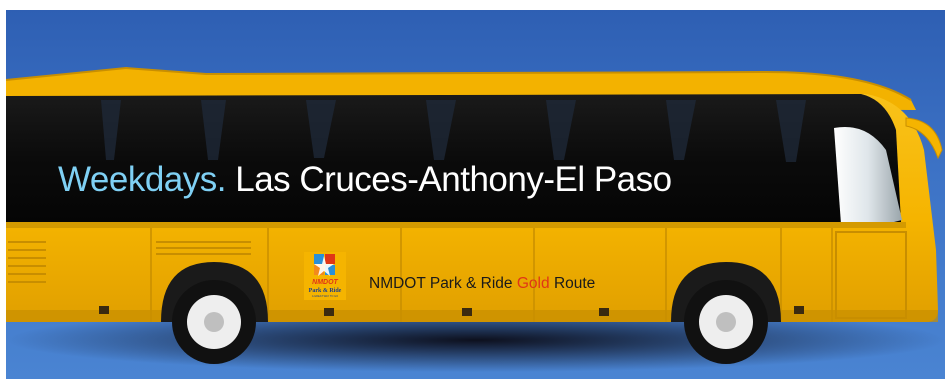  What do you see at coordinates (325, 276) in the screenshot?
I see `nmdot-park-and-ride-logo: NMDOT Park & Ride A GREAT WAY TO GO` at bounding box center [325, 276].